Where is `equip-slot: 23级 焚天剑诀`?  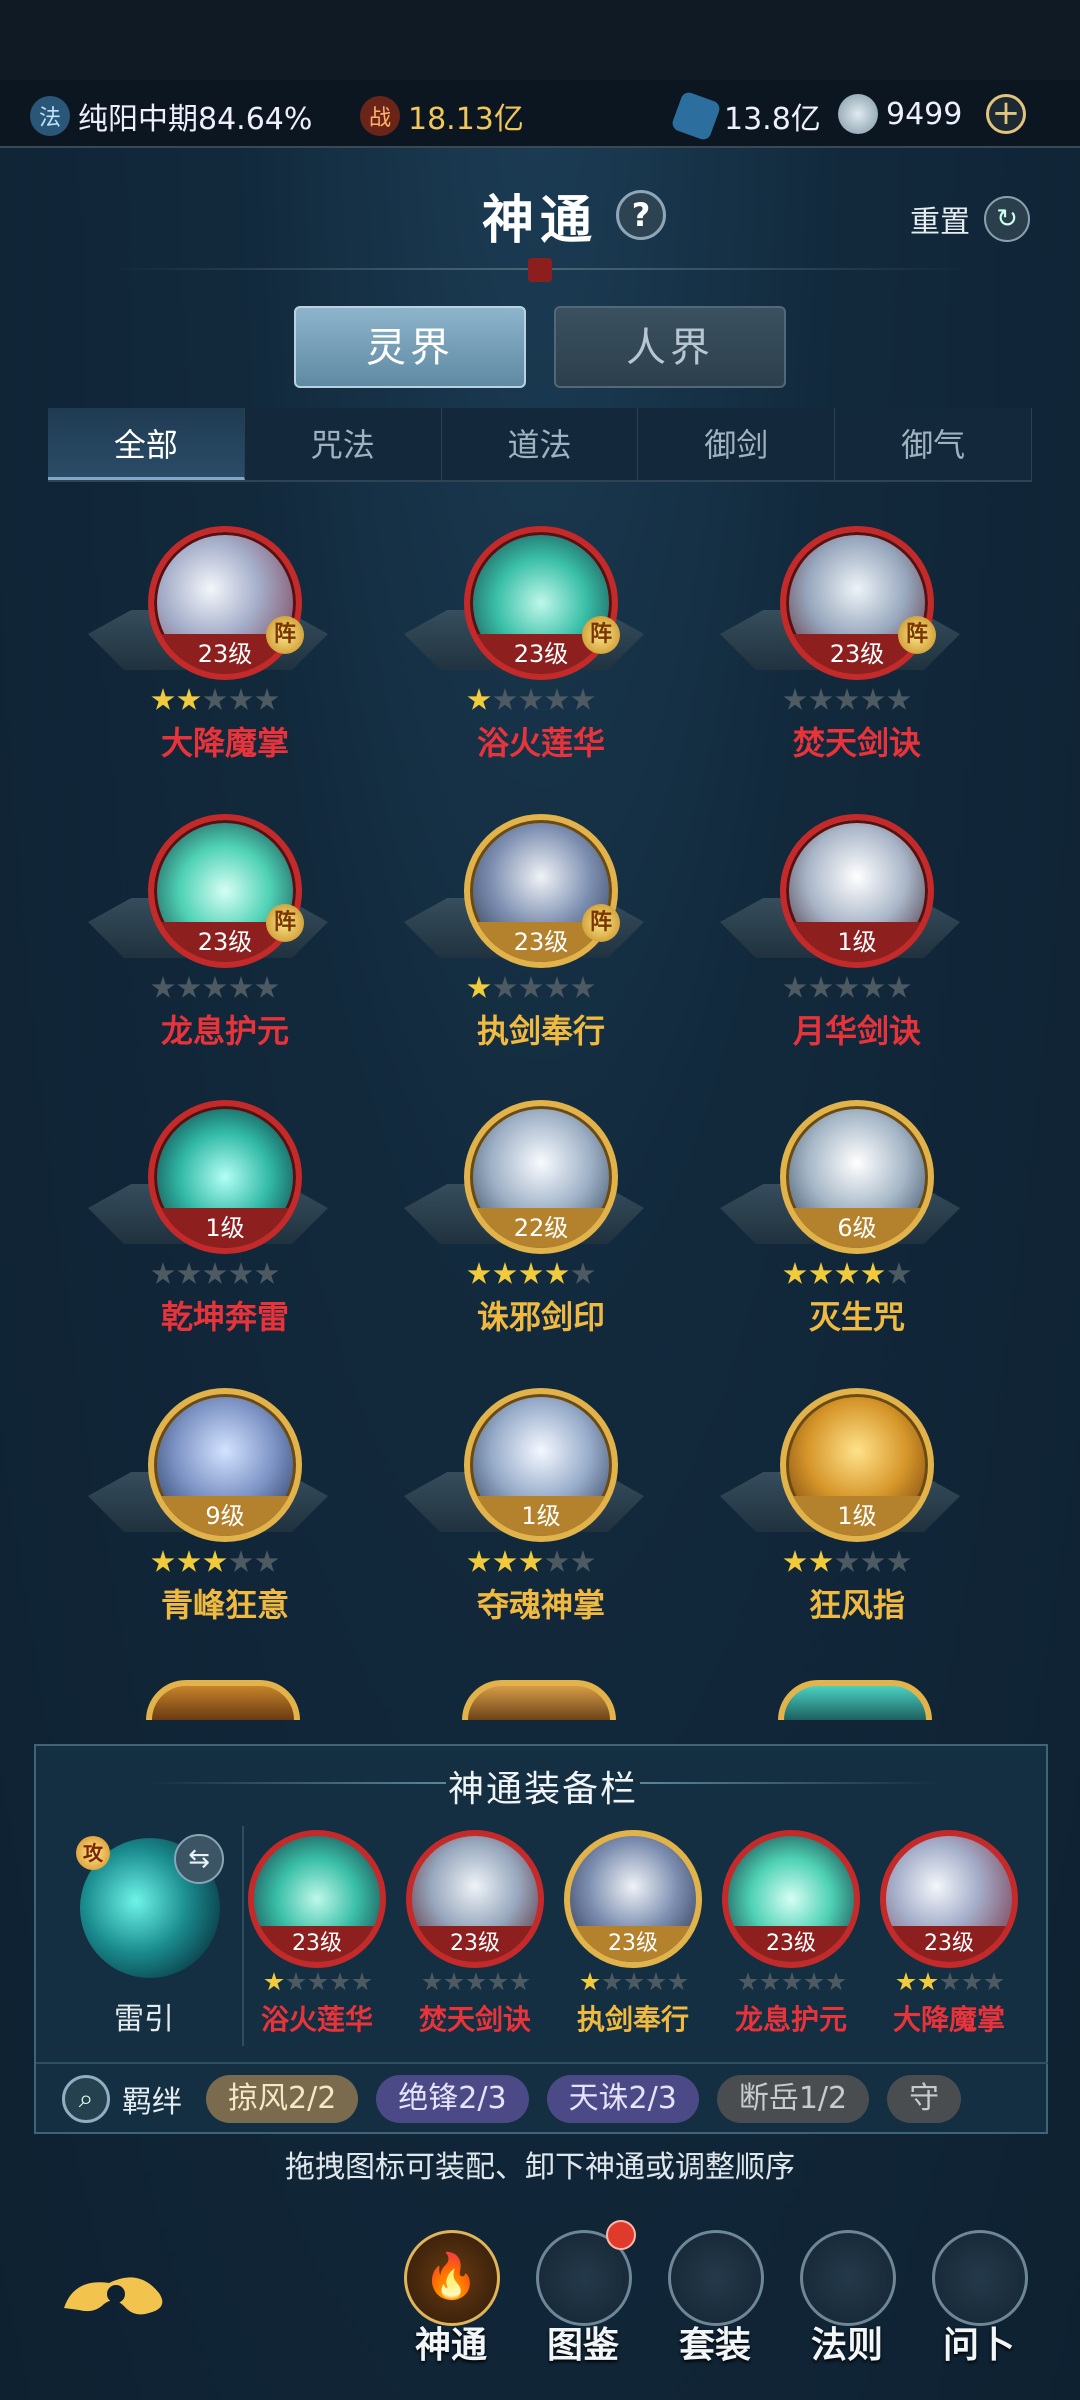 equip-slot: 23级 焚天剑诀 is located at coordinates (475, 1935).